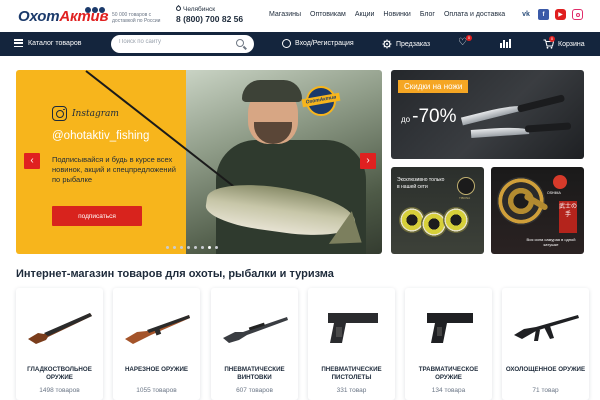  I want to click on rifle-icon, so click(156, 327).